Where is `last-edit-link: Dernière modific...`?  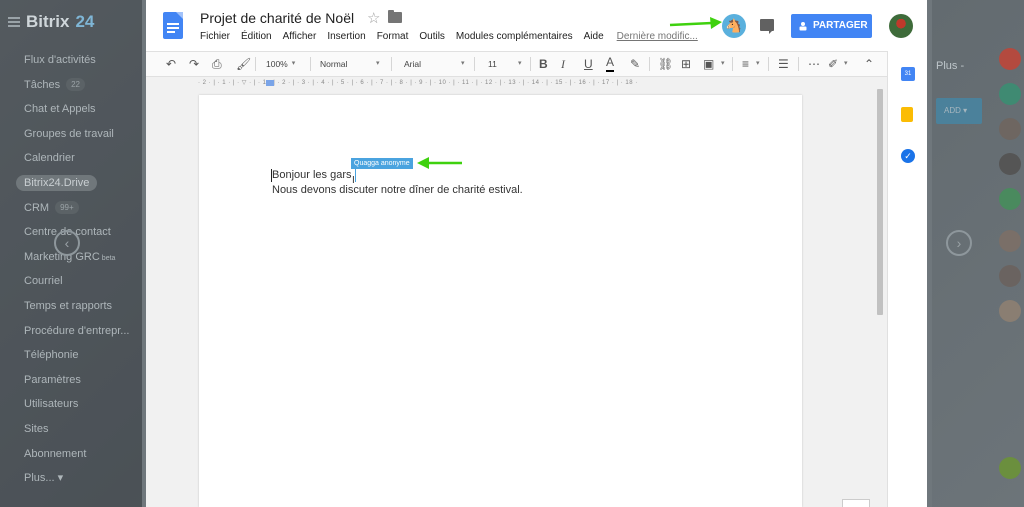 last-edit-link: Dernière modific... is located at coordinates (657, 36).